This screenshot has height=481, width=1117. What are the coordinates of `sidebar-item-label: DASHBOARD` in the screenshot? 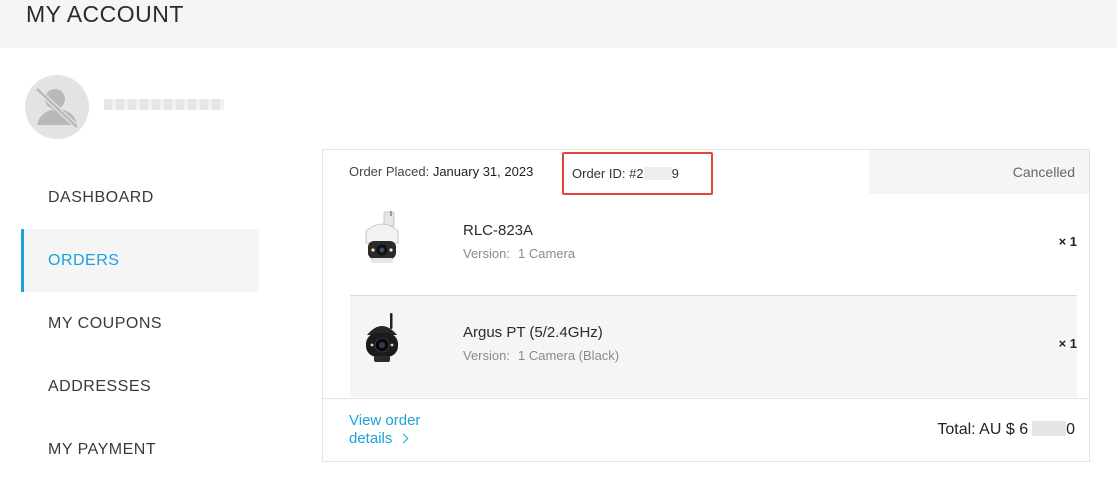 It's located at (101, 197).